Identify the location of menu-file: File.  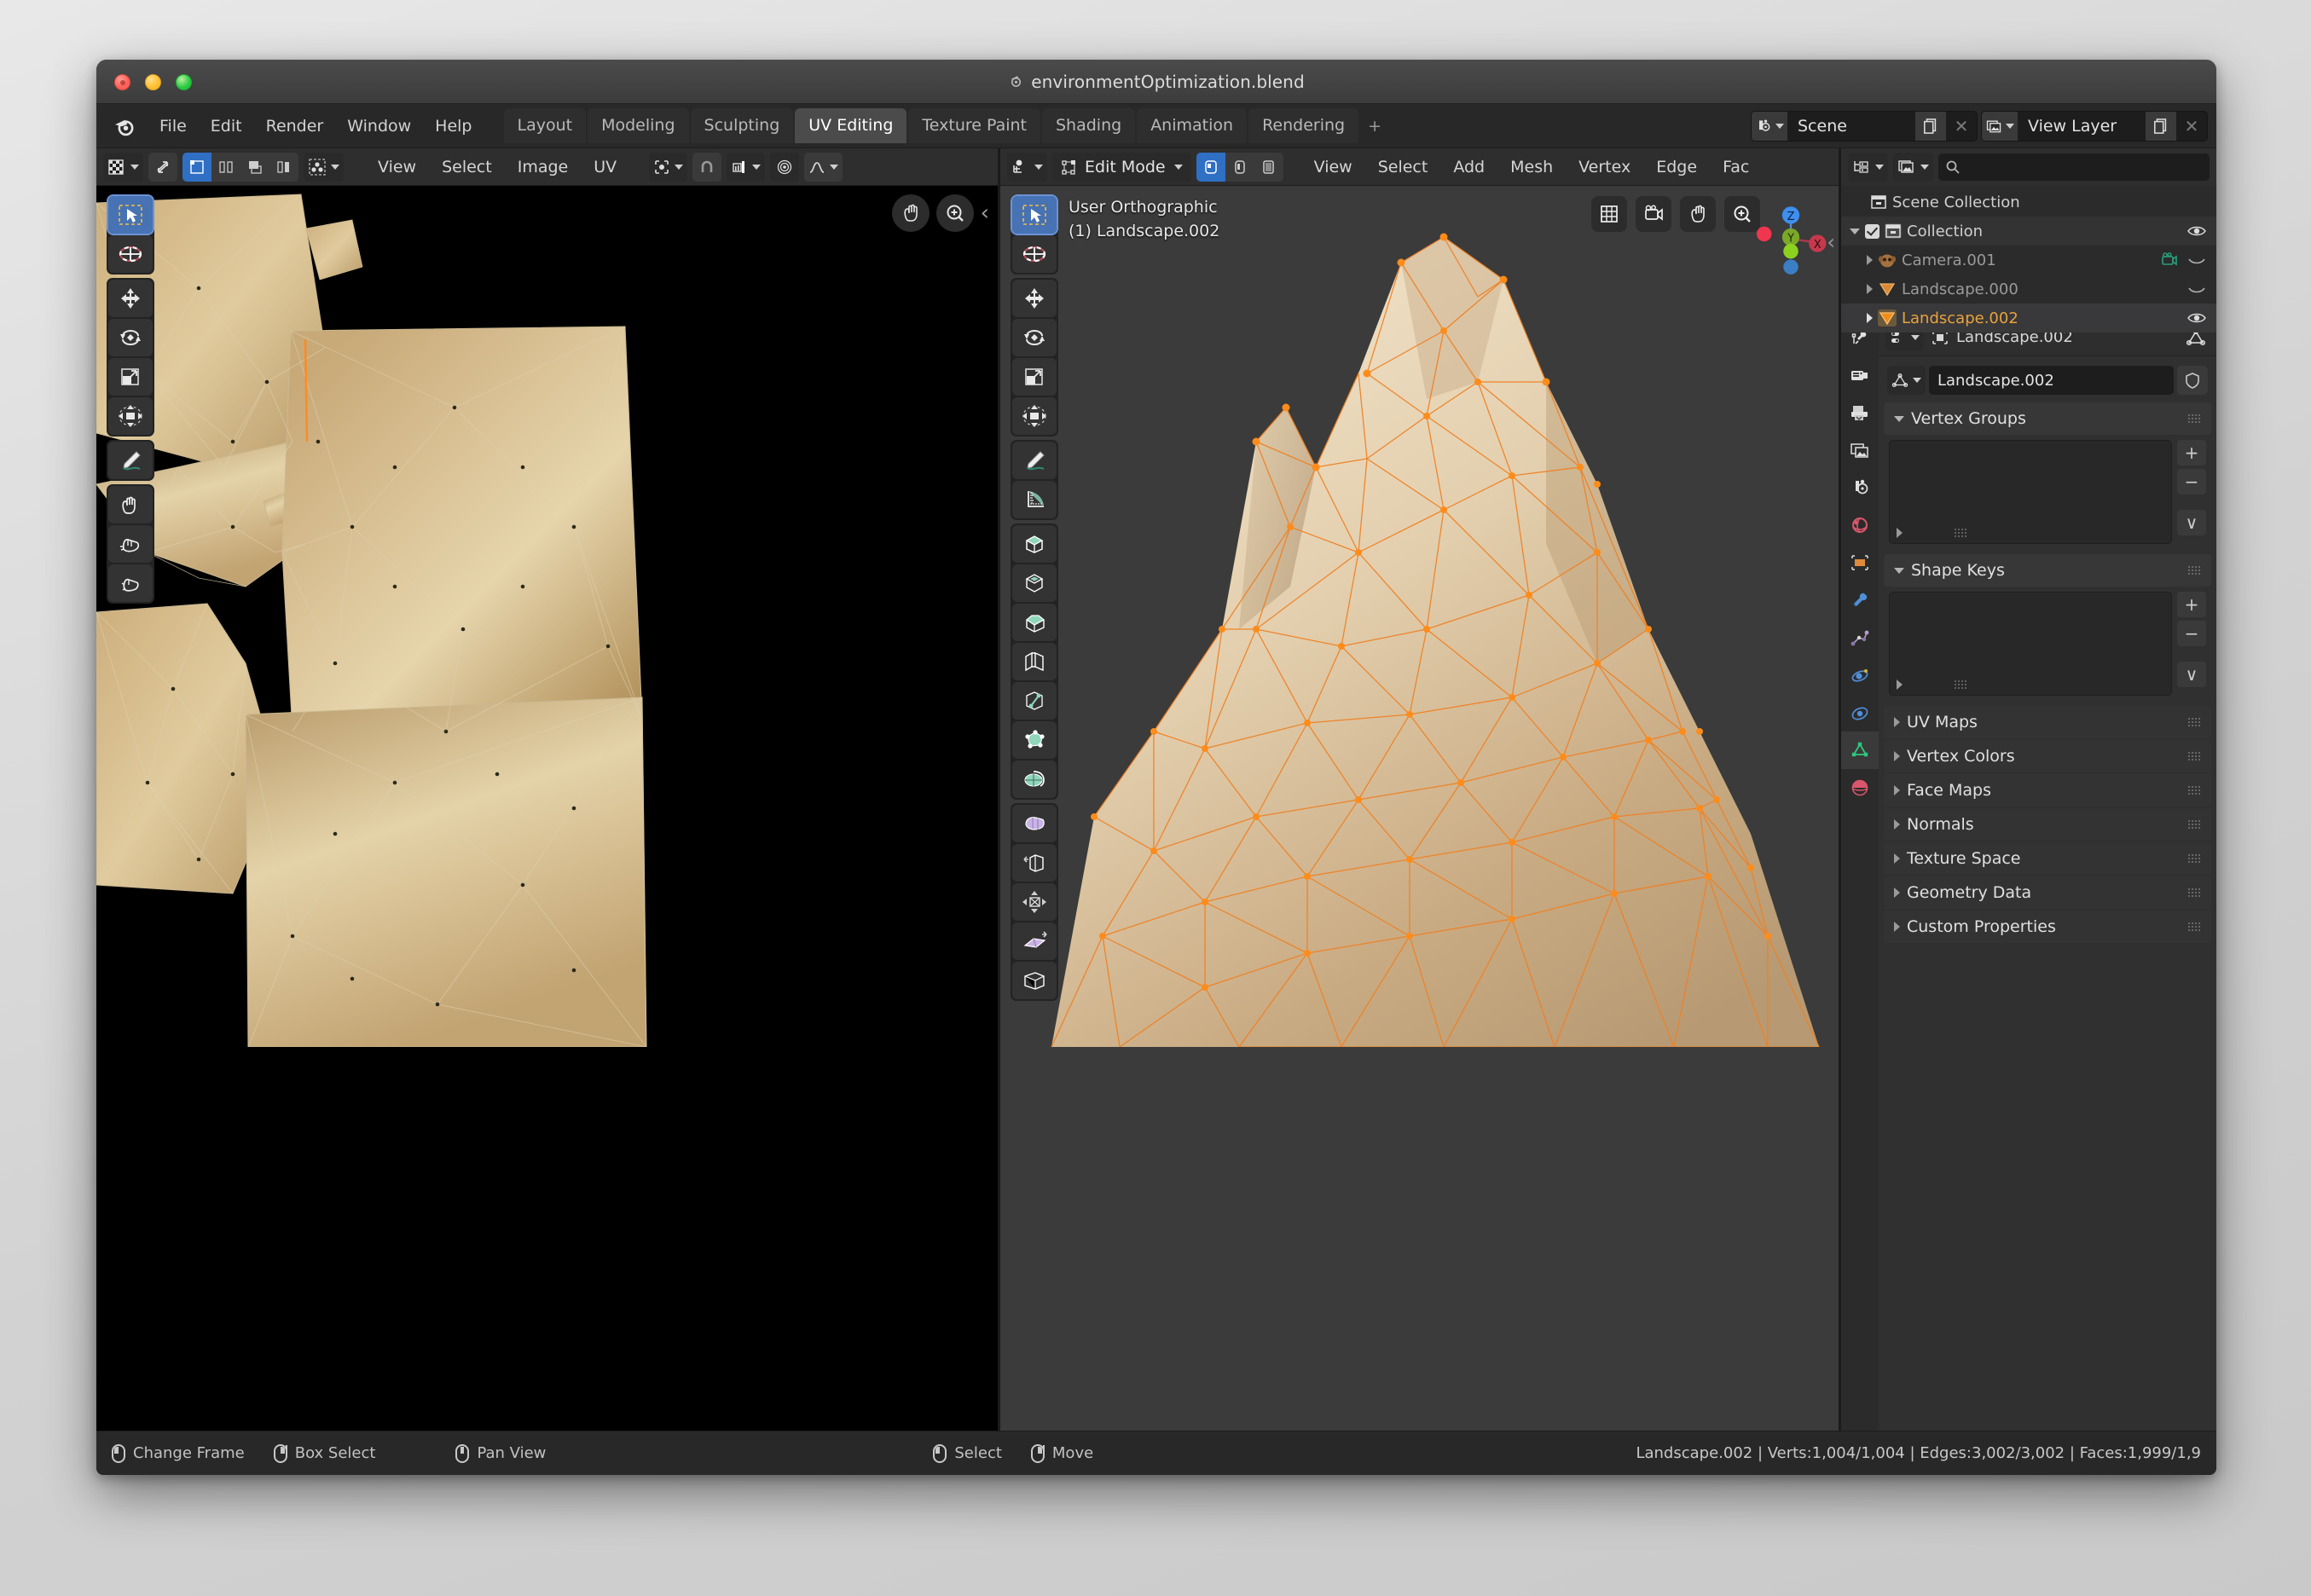
(174, 126).